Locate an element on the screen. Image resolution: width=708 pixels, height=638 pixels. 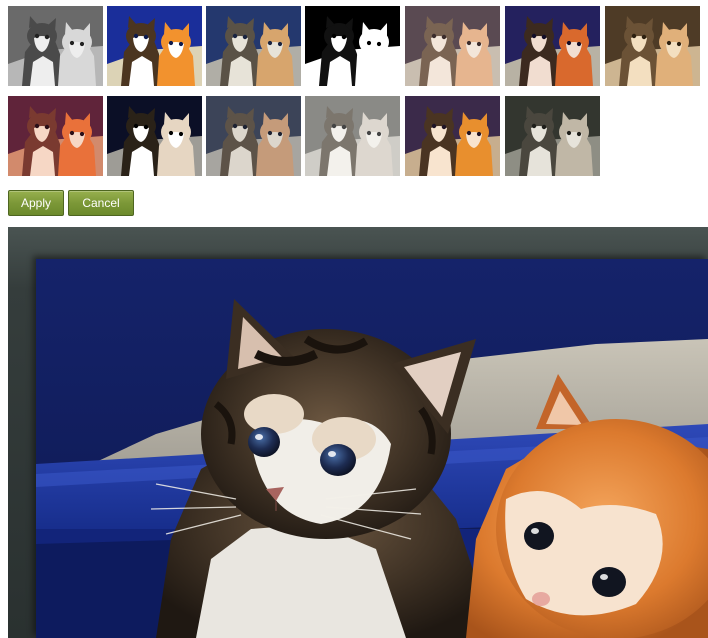
filter-thumbnail-saturated-warm is located at coordinates (452, 136).